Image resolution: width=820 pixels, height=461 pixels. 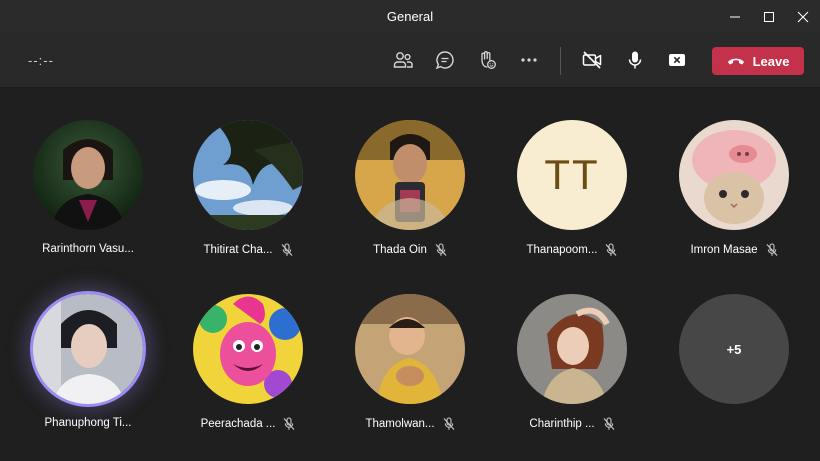 I want to click on participants-button, so click(x=403, y=60).